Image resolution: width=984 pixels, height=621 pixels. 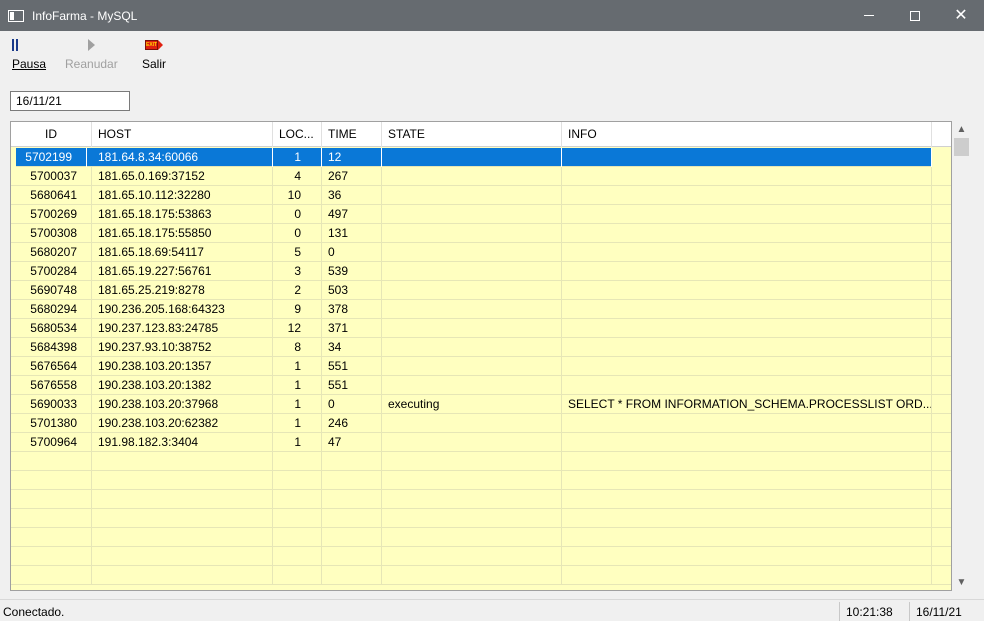 What do you see at coordinates (352, 195) in the screenshot?
I see `cell-time: 36` at bounding box center [352, 195].